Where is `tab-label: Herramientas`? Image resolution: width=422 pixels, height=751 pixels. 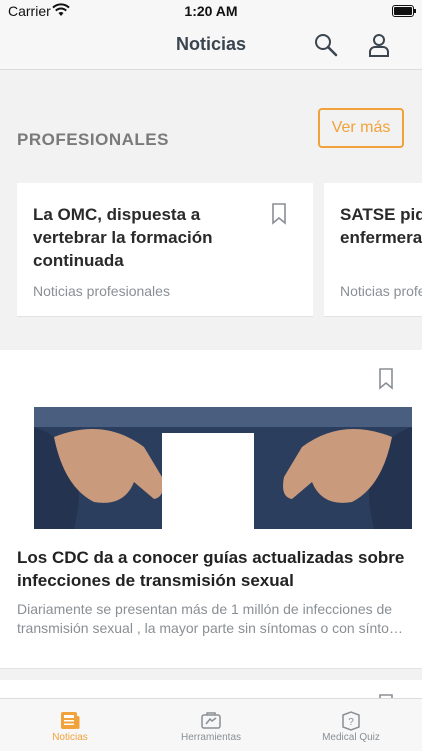
tab-label: Herramientas is located at coordinates (211, 737).